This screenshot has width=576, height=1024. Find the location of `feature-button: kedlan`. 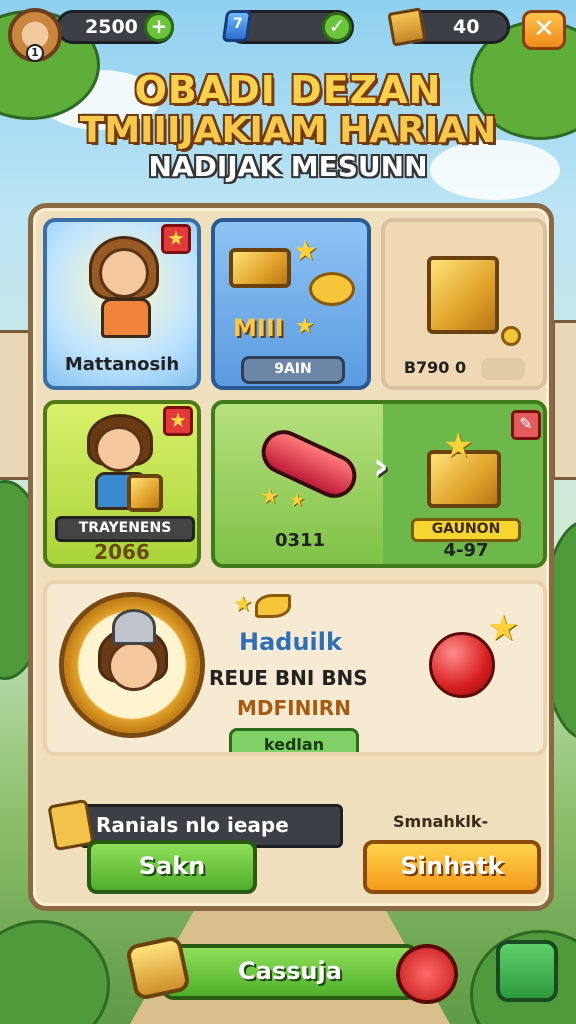

feature-button: kedlan is located at coordinates (294, 741).